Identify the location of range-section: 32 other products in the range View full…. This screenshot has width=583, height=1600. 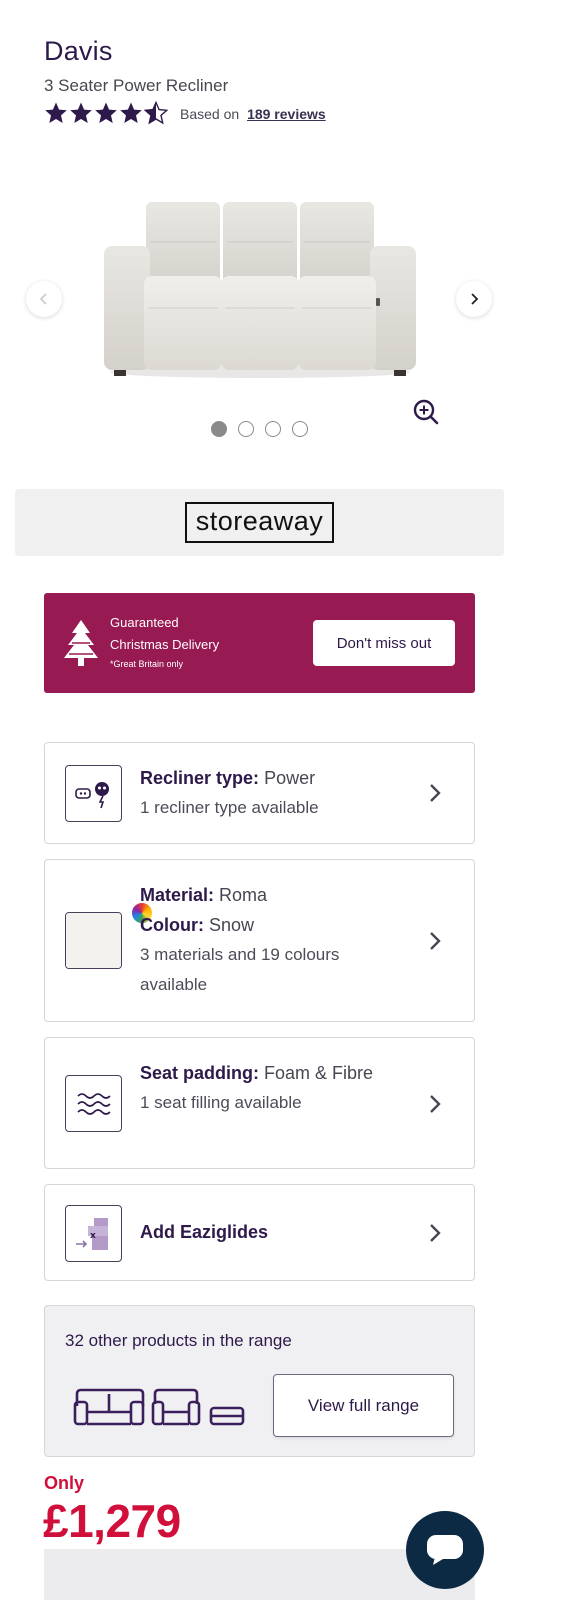
(259, 1381).